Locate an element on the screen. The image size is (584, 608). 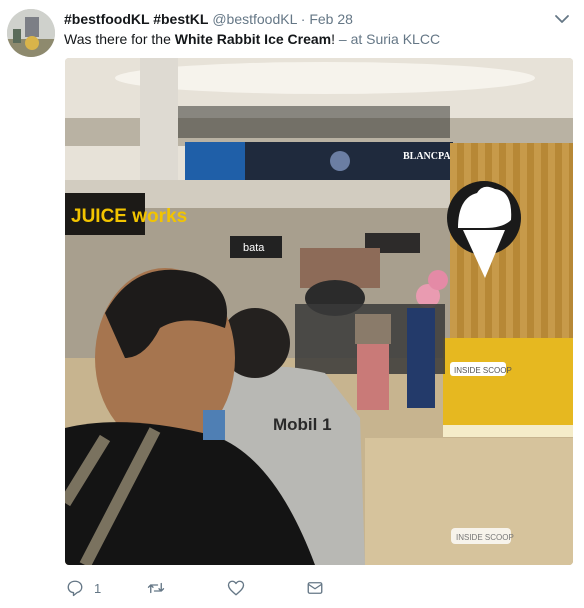
sign-inside-scoop-1: INSIDE SCOOP is located at coordinates (483, 370).